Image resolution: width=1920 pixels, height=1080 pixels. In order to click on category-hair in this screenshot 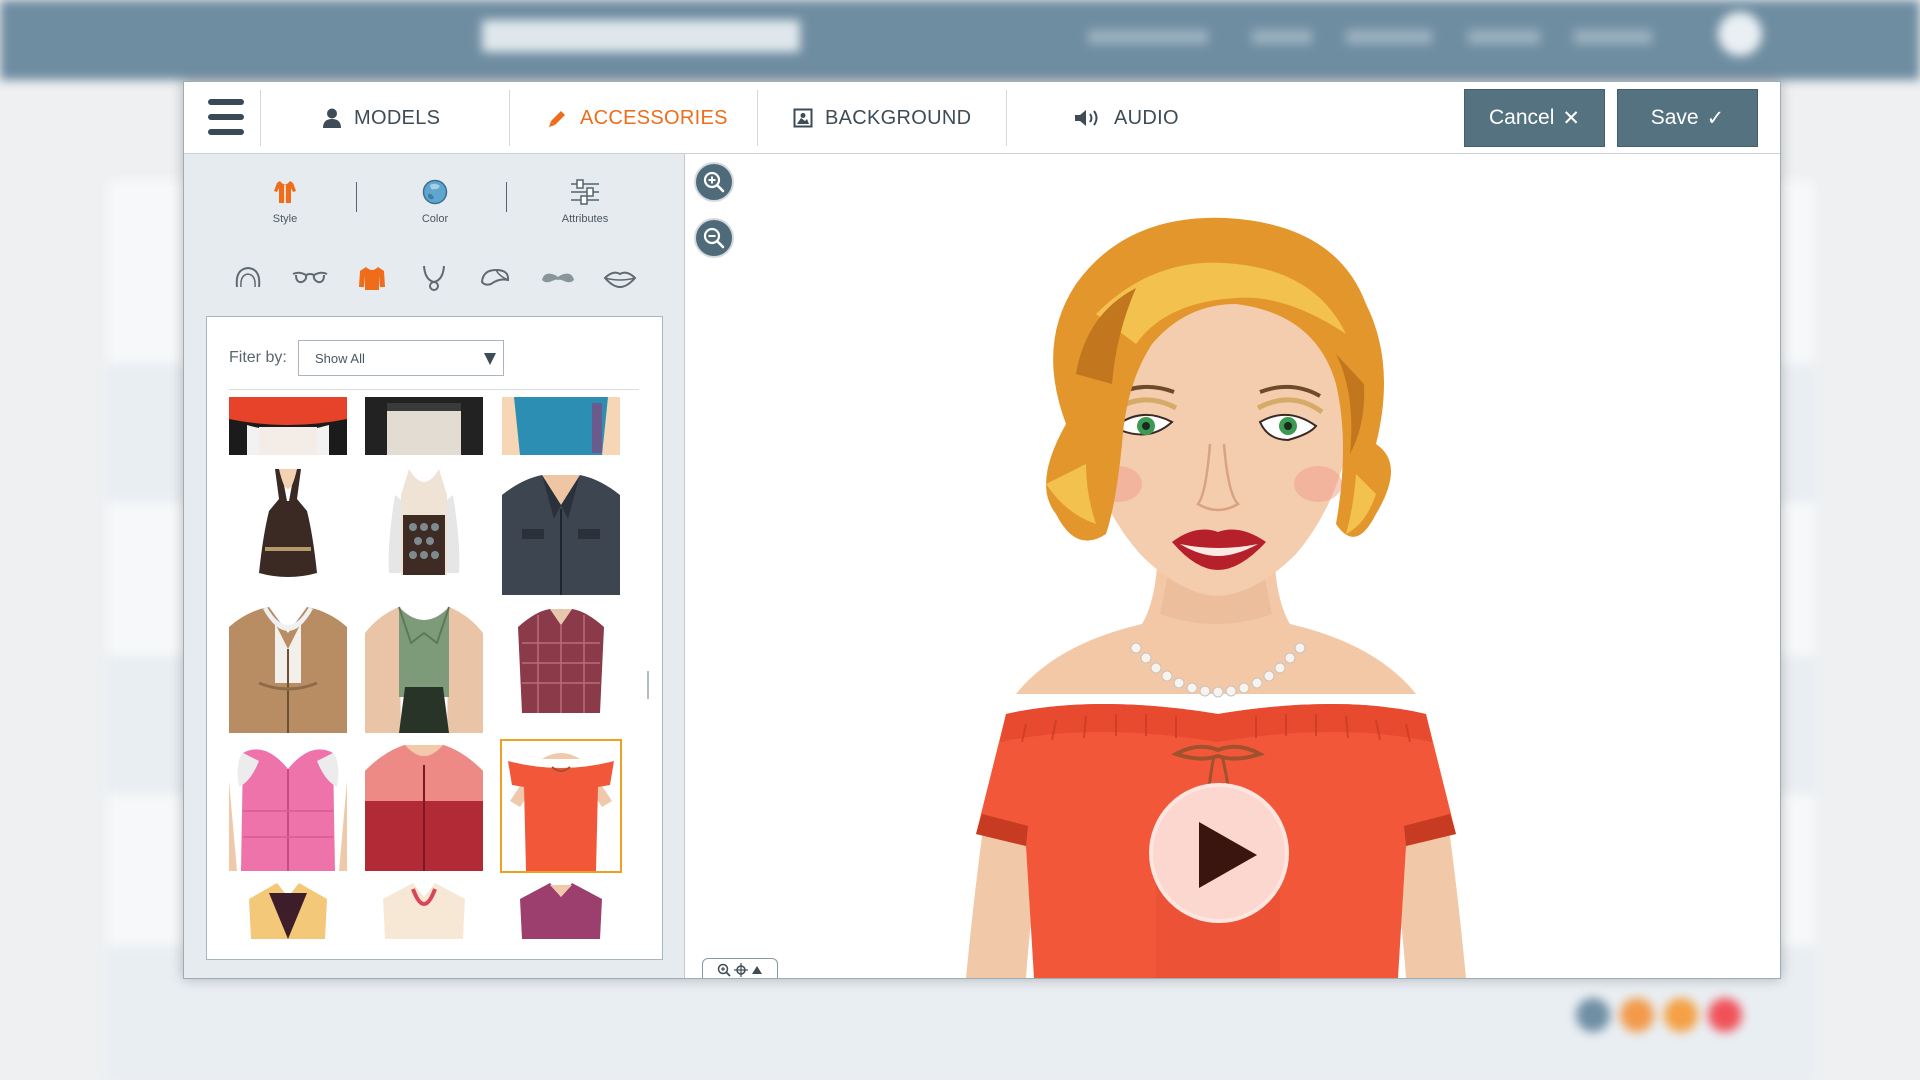, I will do `click(248, 278)`.